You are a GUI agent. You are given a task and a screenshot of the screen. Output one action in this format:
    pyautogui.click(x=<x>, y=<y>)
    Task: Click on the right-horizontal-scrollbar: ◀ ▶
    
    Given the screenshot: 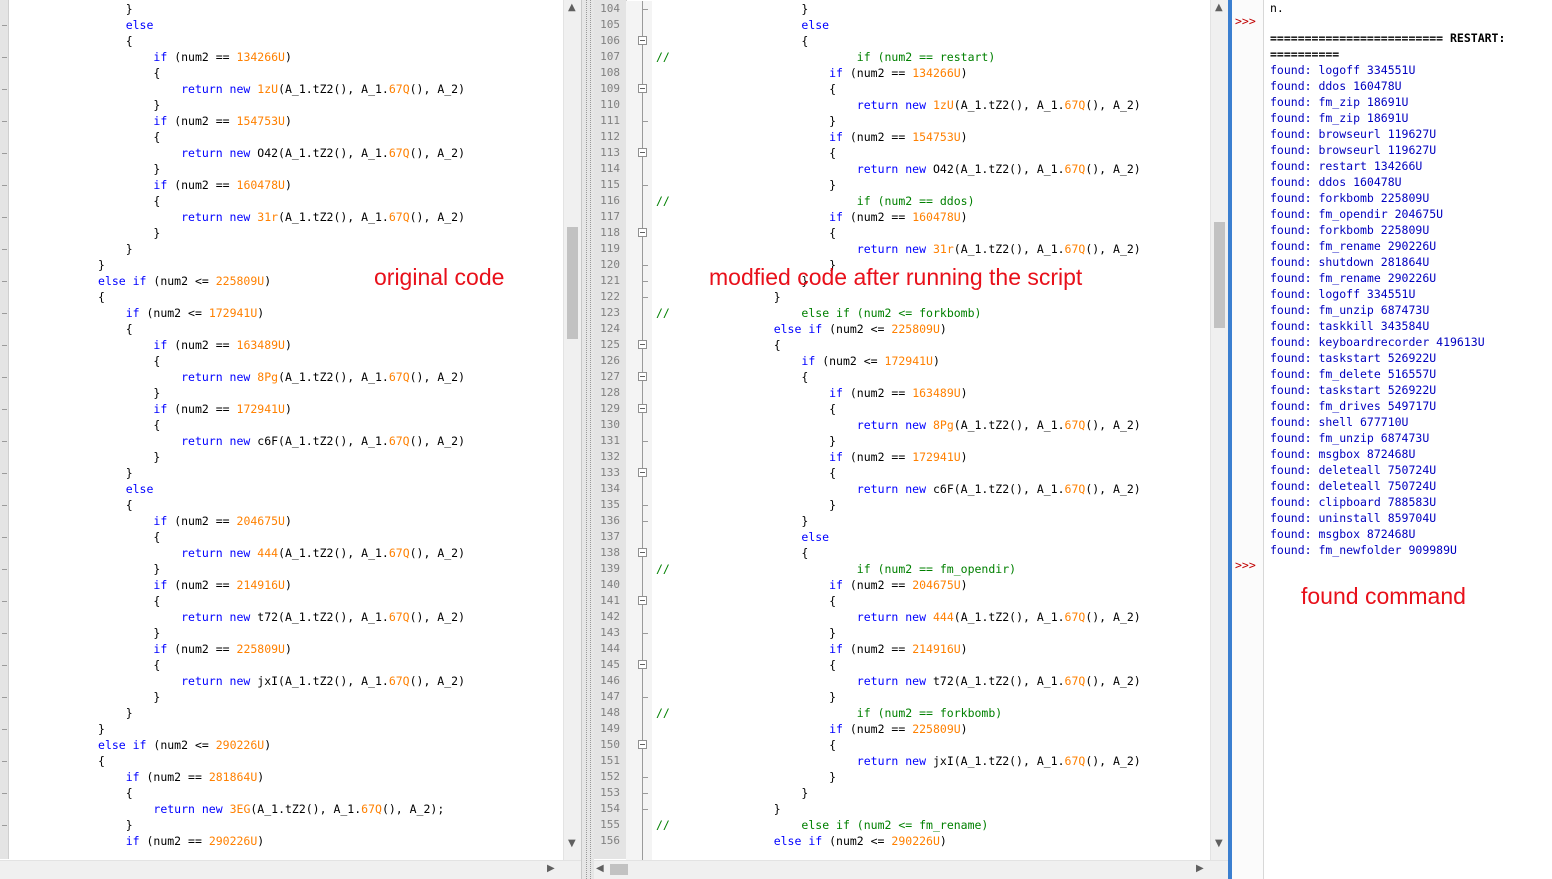 What is the action you would take?
    pyautogui.click(x=911, y=869)
    